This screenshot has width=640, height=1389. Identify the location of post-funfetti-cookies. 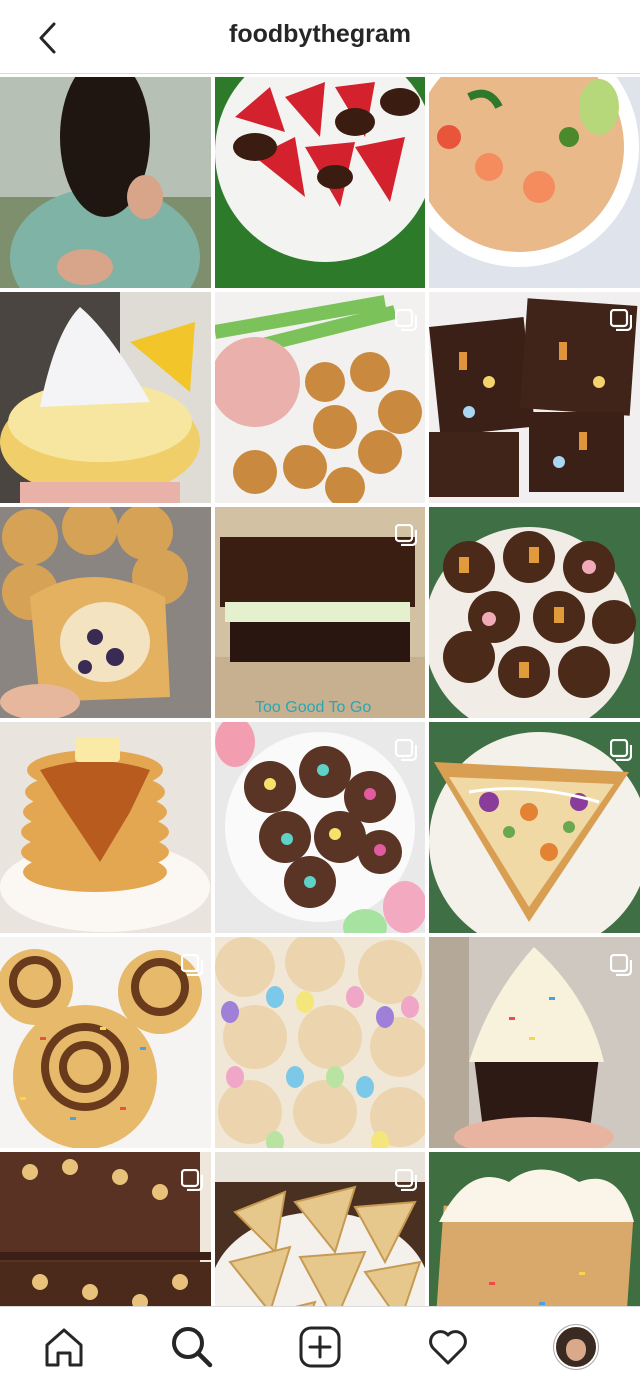
(320, 1042).